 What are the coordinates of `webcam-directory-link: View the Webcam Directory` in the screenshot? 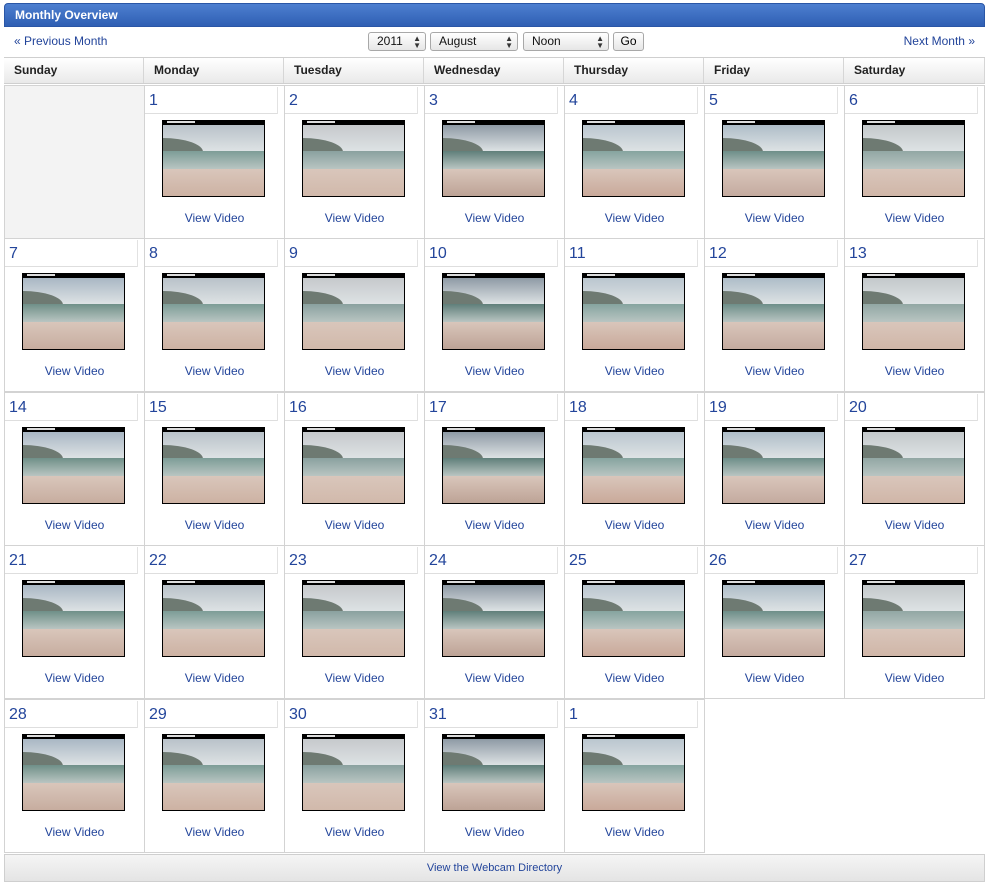 It's located at (494, 868).